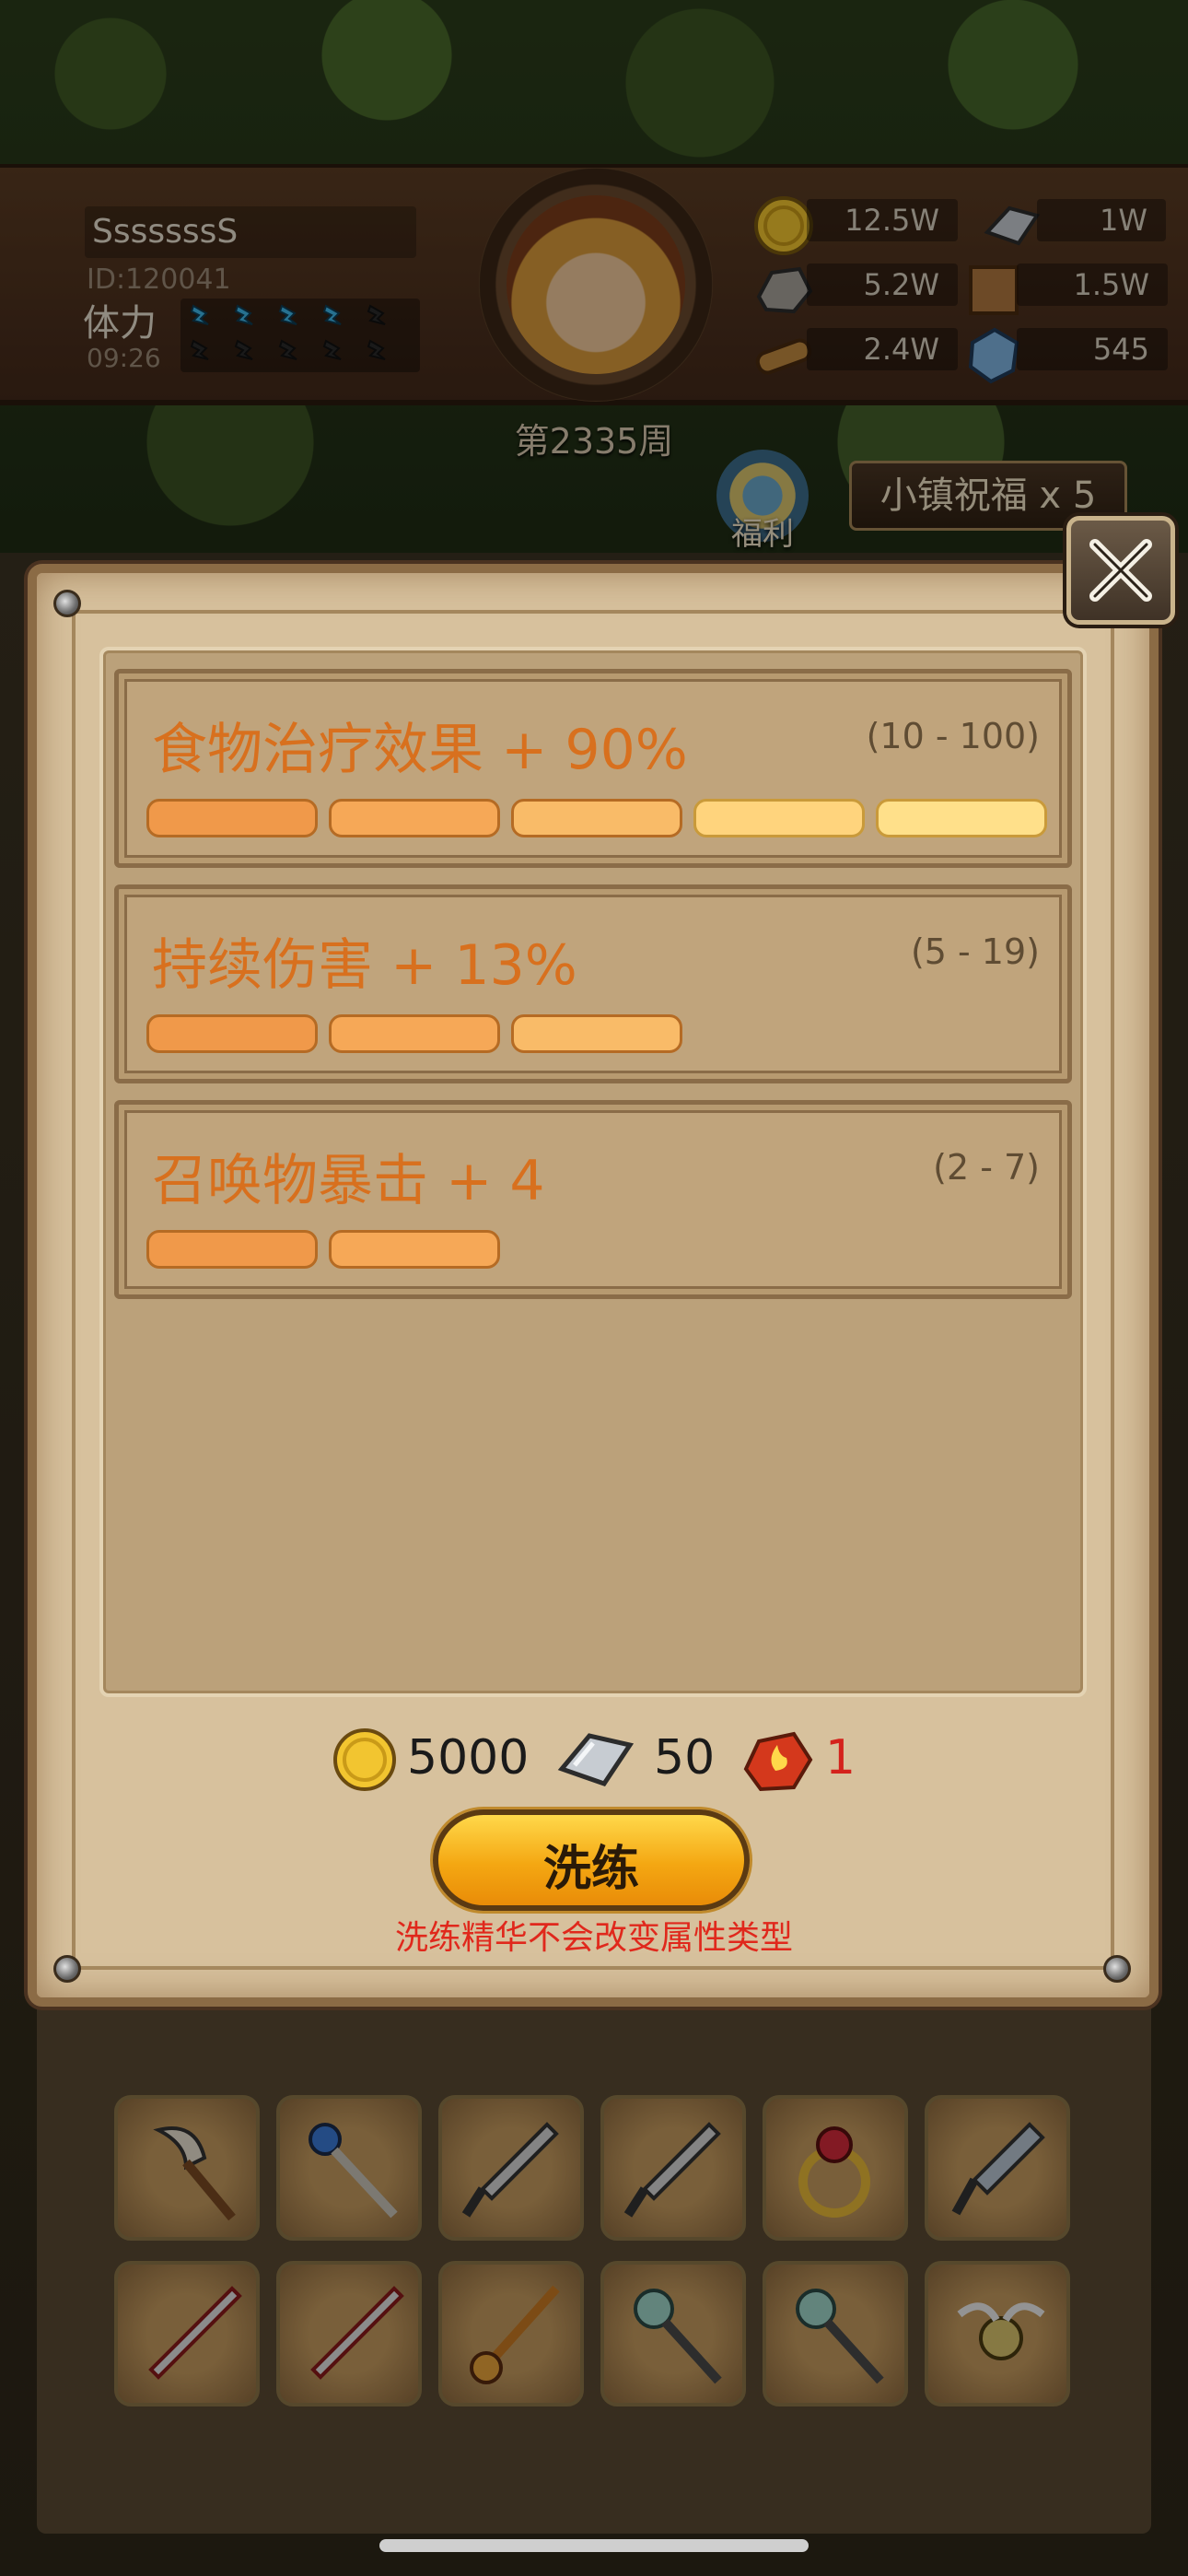 Image resolution: width=1188 pixels, height=2576 pixels. Describe the element at coordinates (975, 951) in the screenshot. I see `attribute-range: (5 - 19)` at that location.